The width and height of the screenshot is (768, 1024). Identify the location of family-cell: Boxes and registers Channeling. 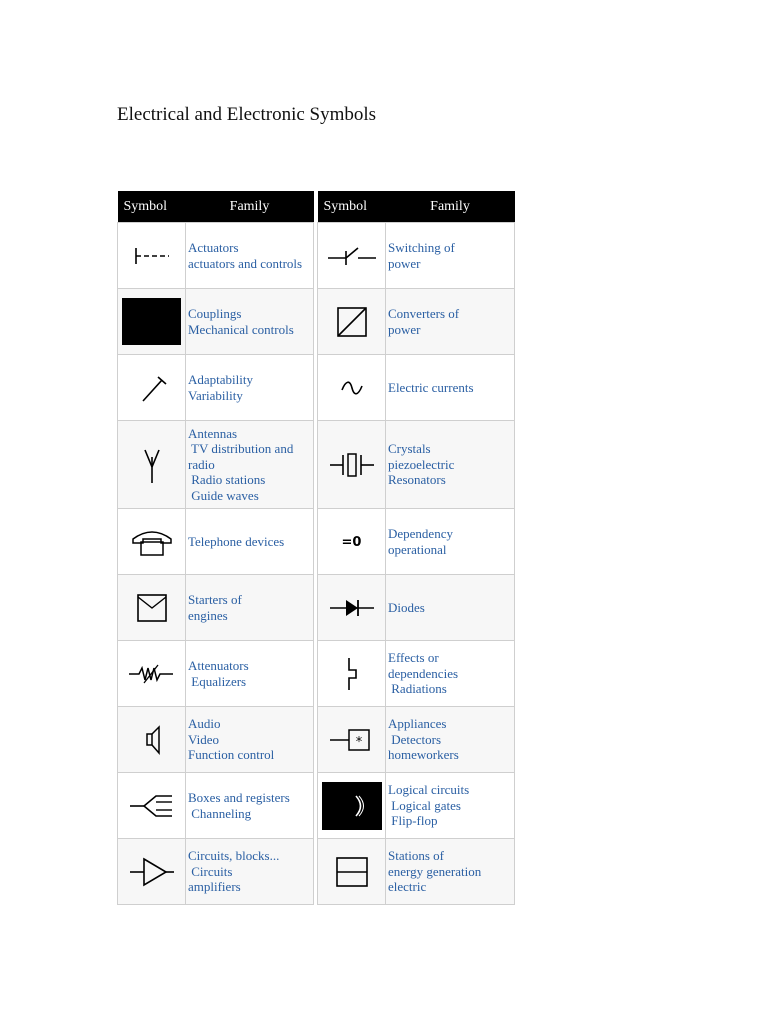
(249, 805).